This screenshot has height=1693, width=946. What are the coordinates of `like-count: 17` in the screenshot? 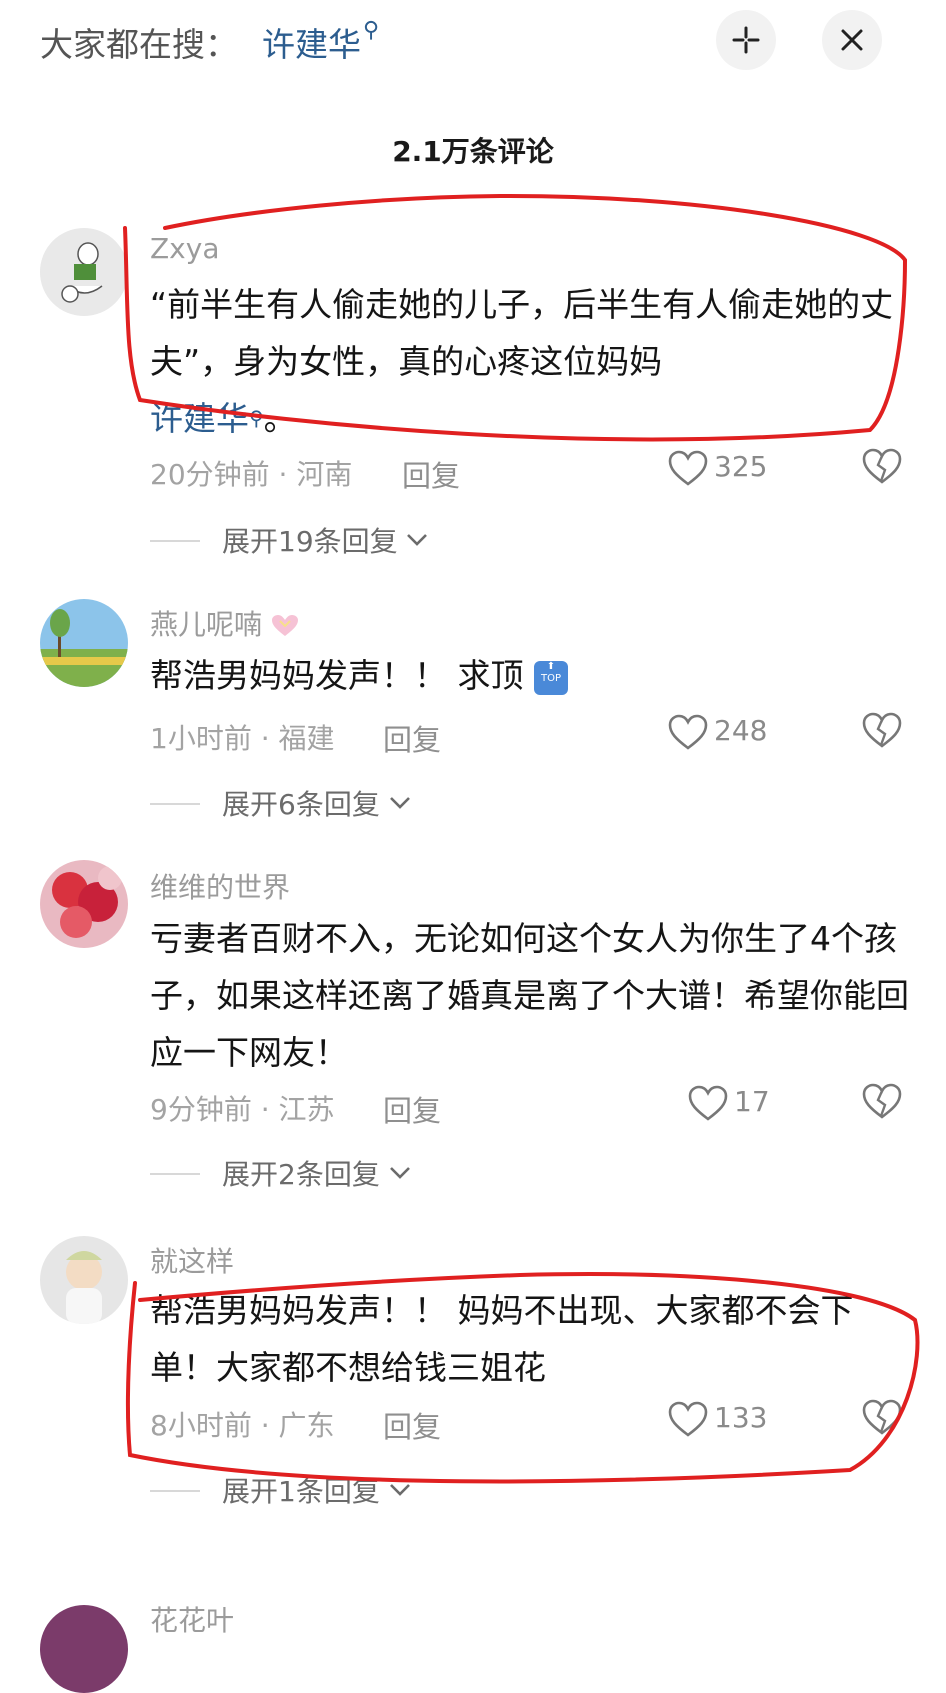 It's located at (752, 1101).